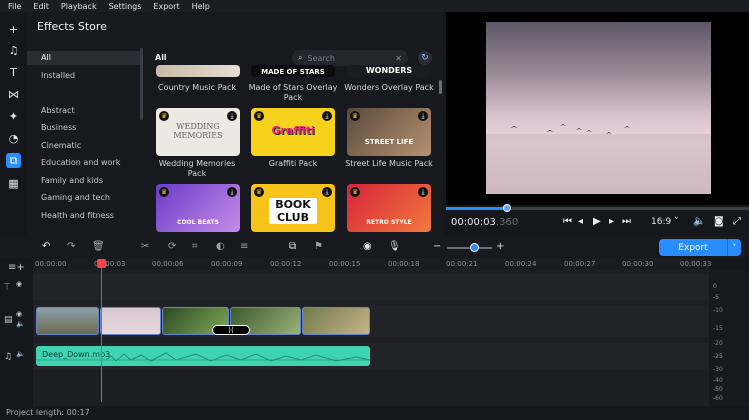 The height and width of the screenshot is (420, 749). What do you see at coordinates (398, 58) in the screenshot?
I see `clear-icon: ✕` at bounding box center [398, 58].